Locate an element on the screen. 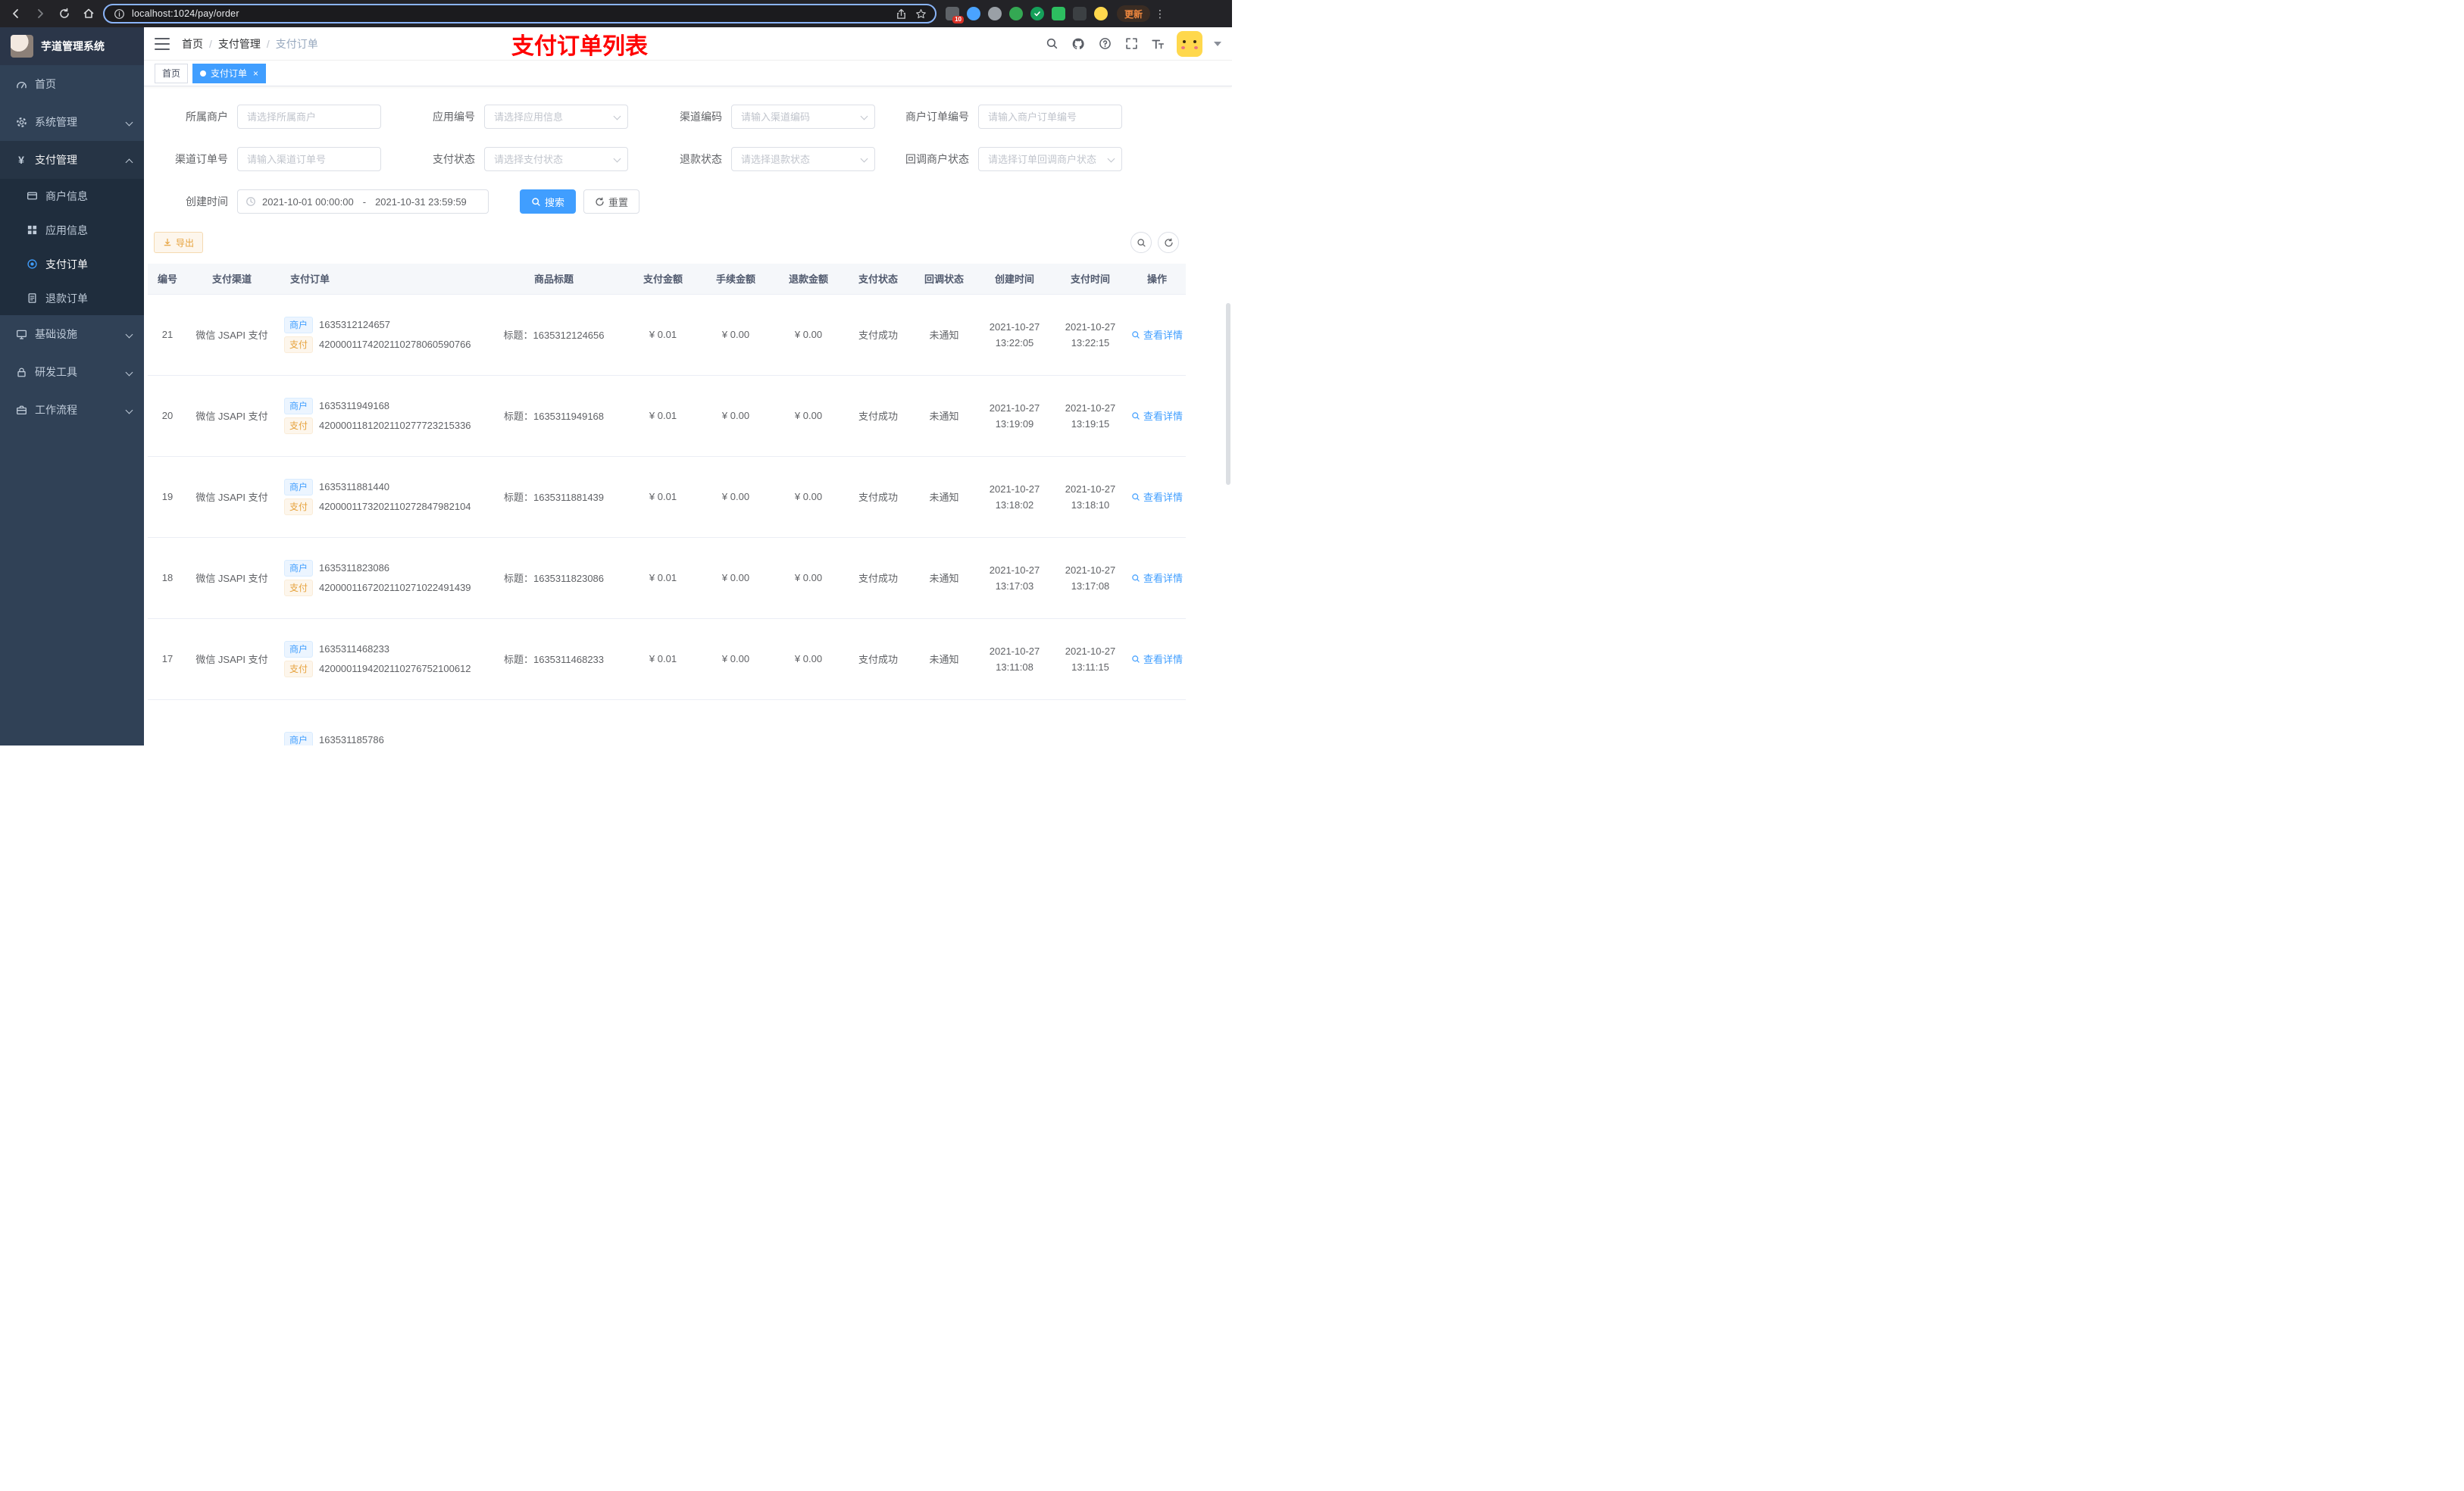  col-status: 支付状态 is located at coordinates (878, 279).